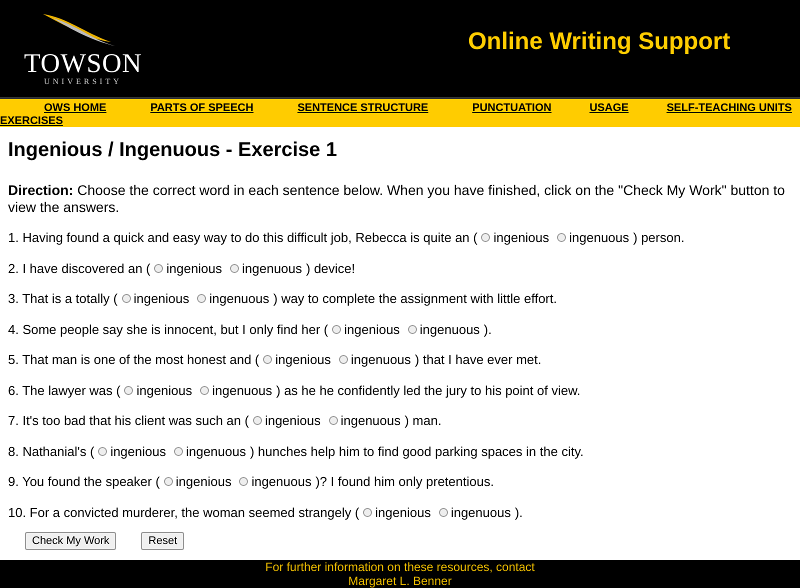  I want to click on question-text: 9. You found the speaker (, so click(84, 481).